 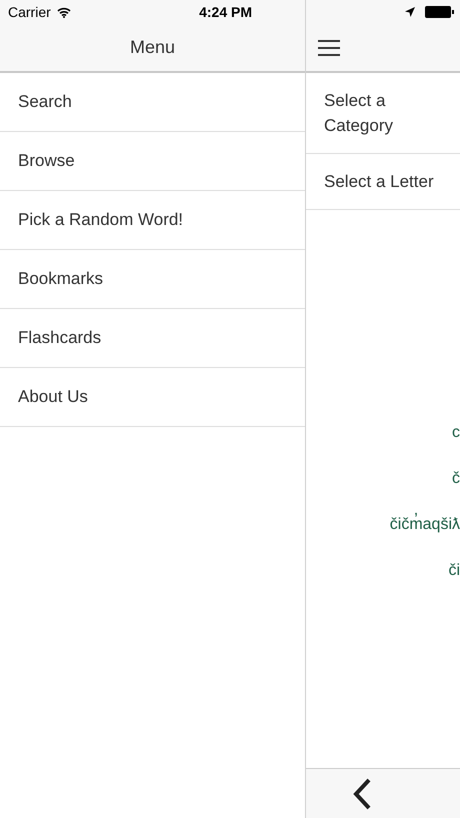 What do you see at coordinates (456, 479) in the screenshot?
I see `word-link: č` at bounding box center [456, 479].